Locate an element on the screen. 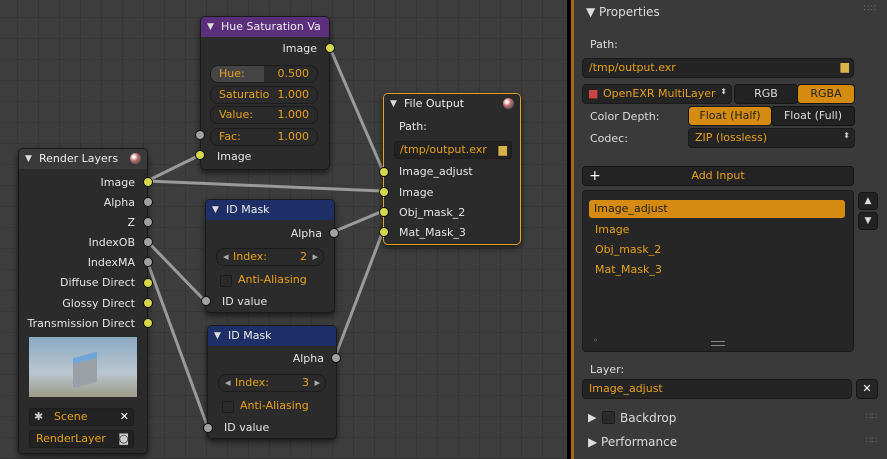 The height and width of the screenshot is (459, 887). panel-header: ▼ Properties is located at coordinates (623, 12).